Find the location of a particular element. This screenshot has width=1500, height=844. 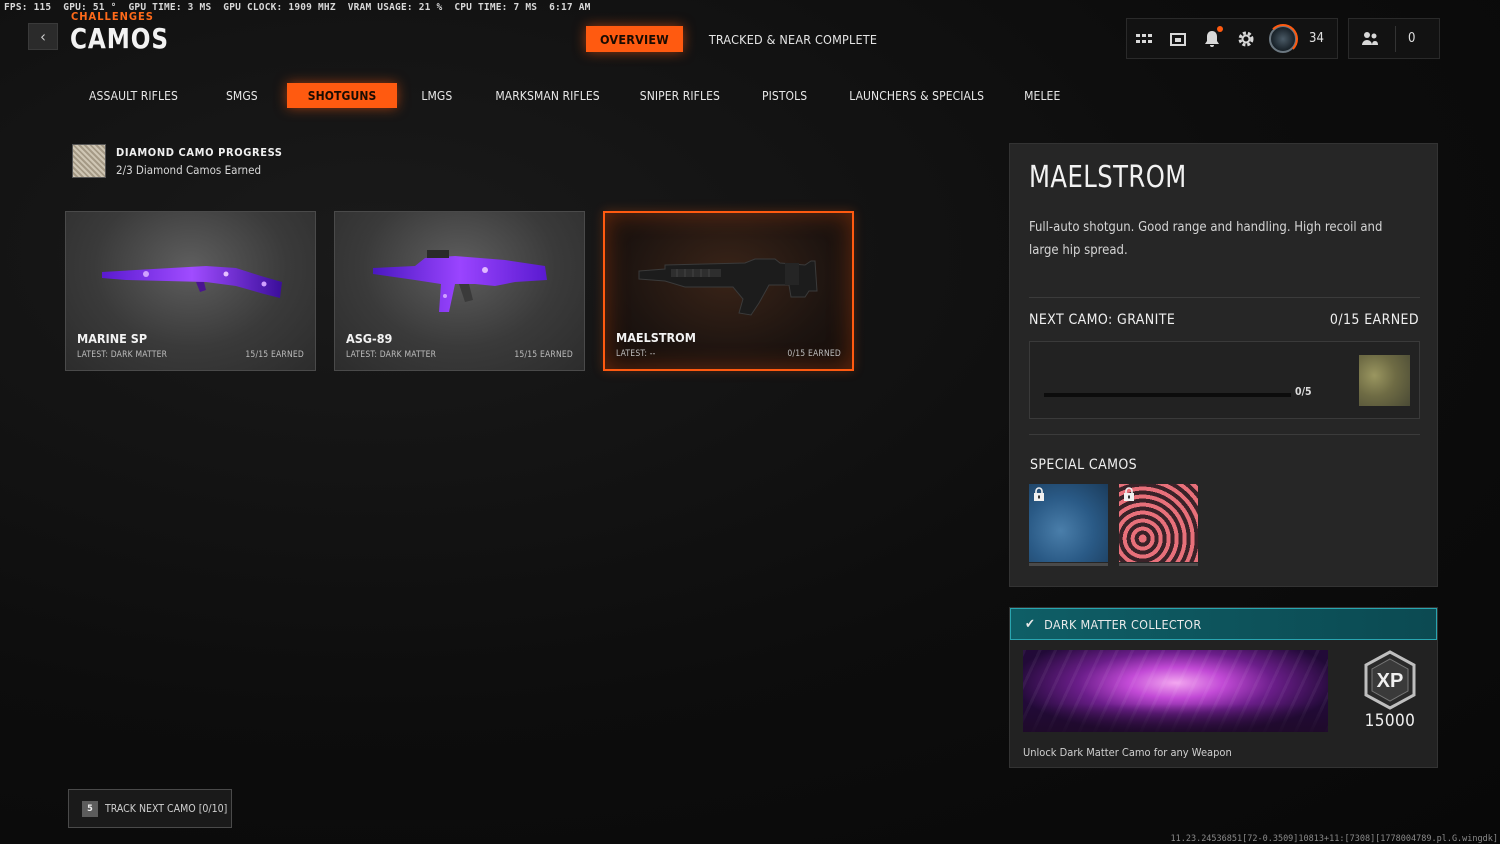

next-camo-label: NEXT CAMO: GRANITE is located at coordinates (1102, 320).